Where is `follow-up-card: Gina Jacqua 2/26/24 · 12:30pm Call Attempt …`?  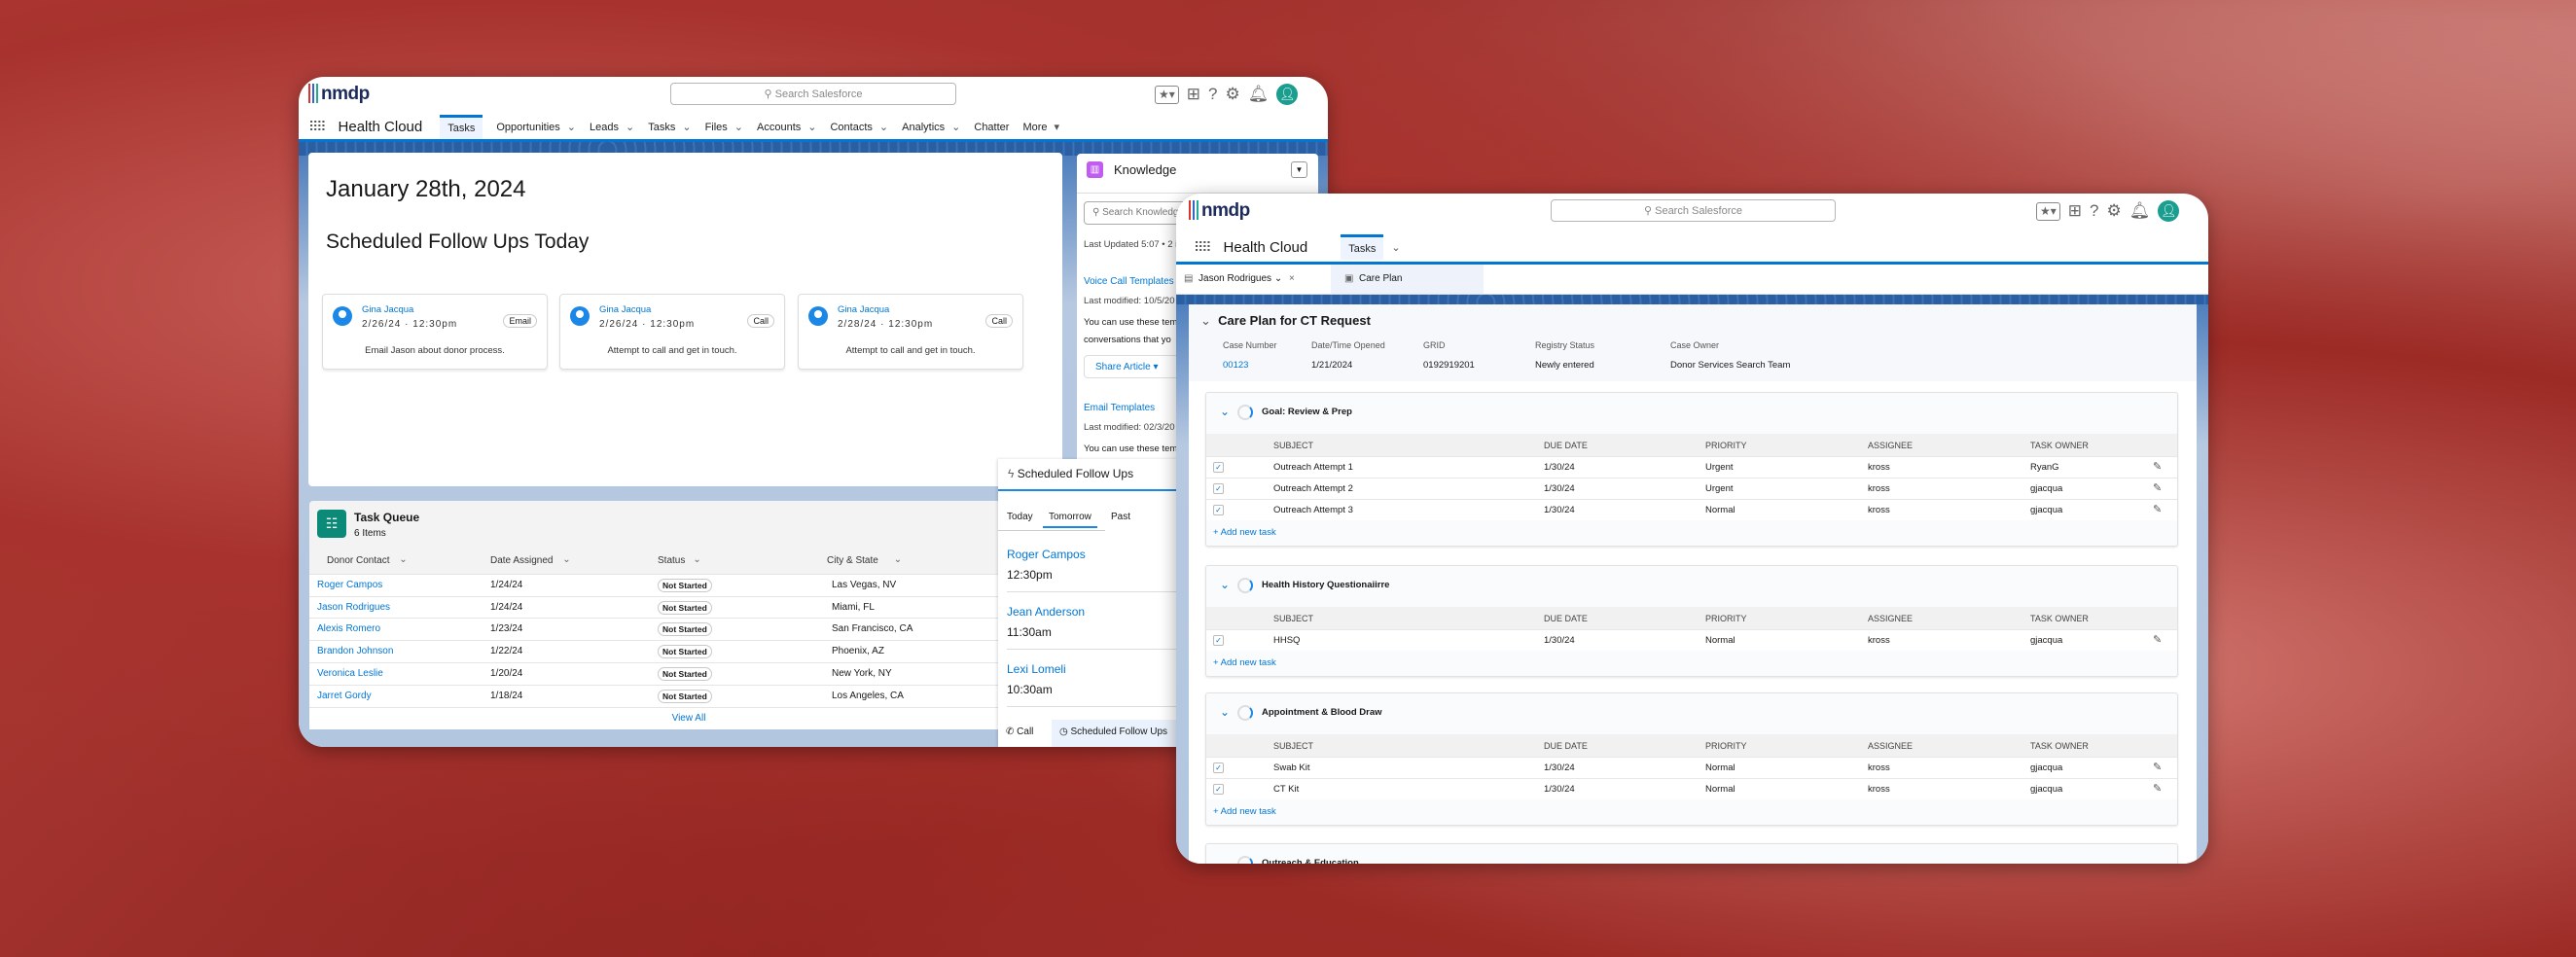 follow-up-card: Gina Jacqua 2/26/24 · 12:30pm Call Attempt … is located at coordinates (672, 332).